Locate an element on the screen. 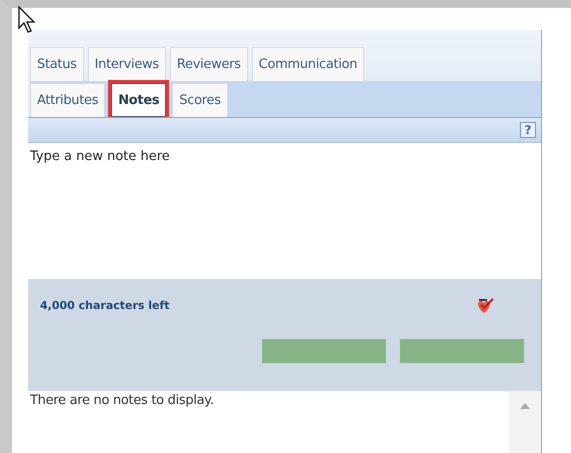  tab: Communication is located at coordinates (308, 64).